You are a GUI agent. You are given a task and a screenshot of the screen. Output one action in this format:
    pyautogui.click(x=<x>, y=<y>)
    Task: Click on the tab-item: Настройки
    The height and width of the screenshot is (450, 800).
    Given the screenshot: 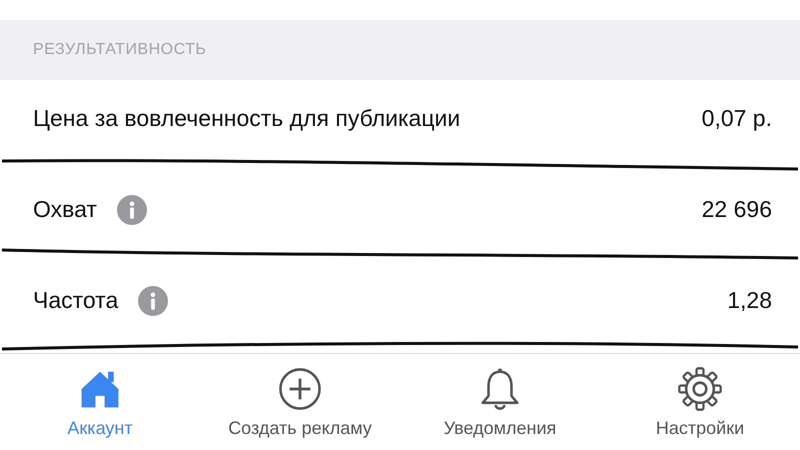 What is the action you would take?
    pyautogui.click(x=700, y=402)
    